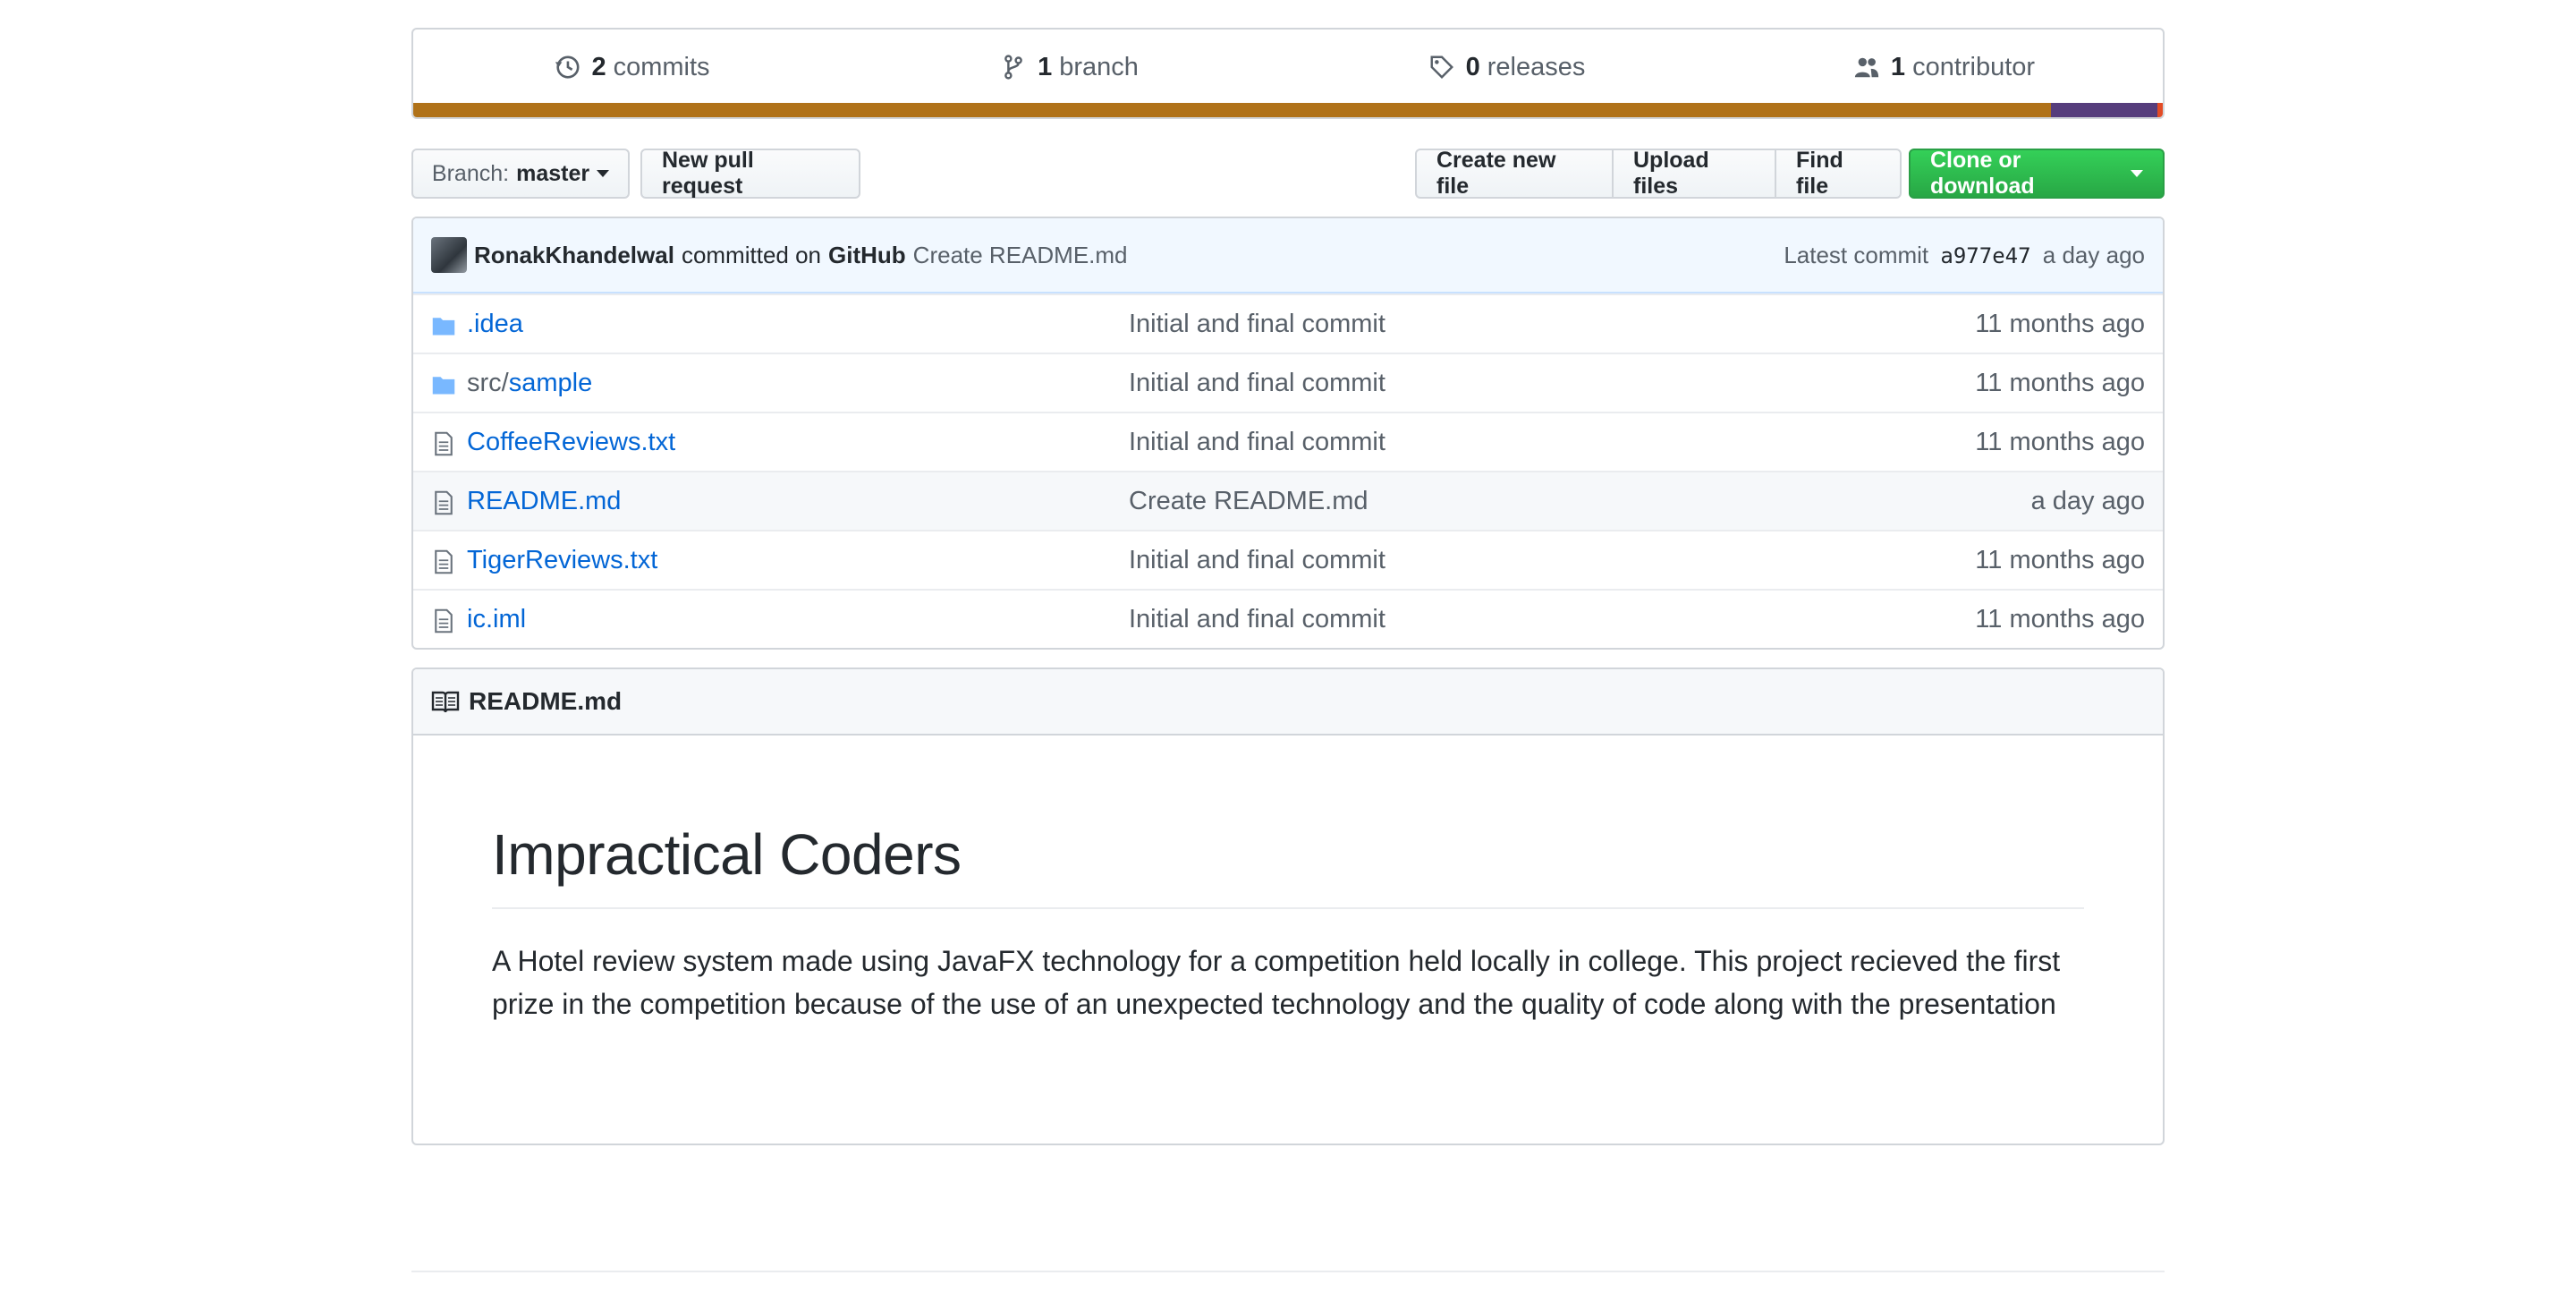  What do you see at coordinates (1013, 67) in the screenshot?
I see `branch-icon` at bounding box center [1013, 67].